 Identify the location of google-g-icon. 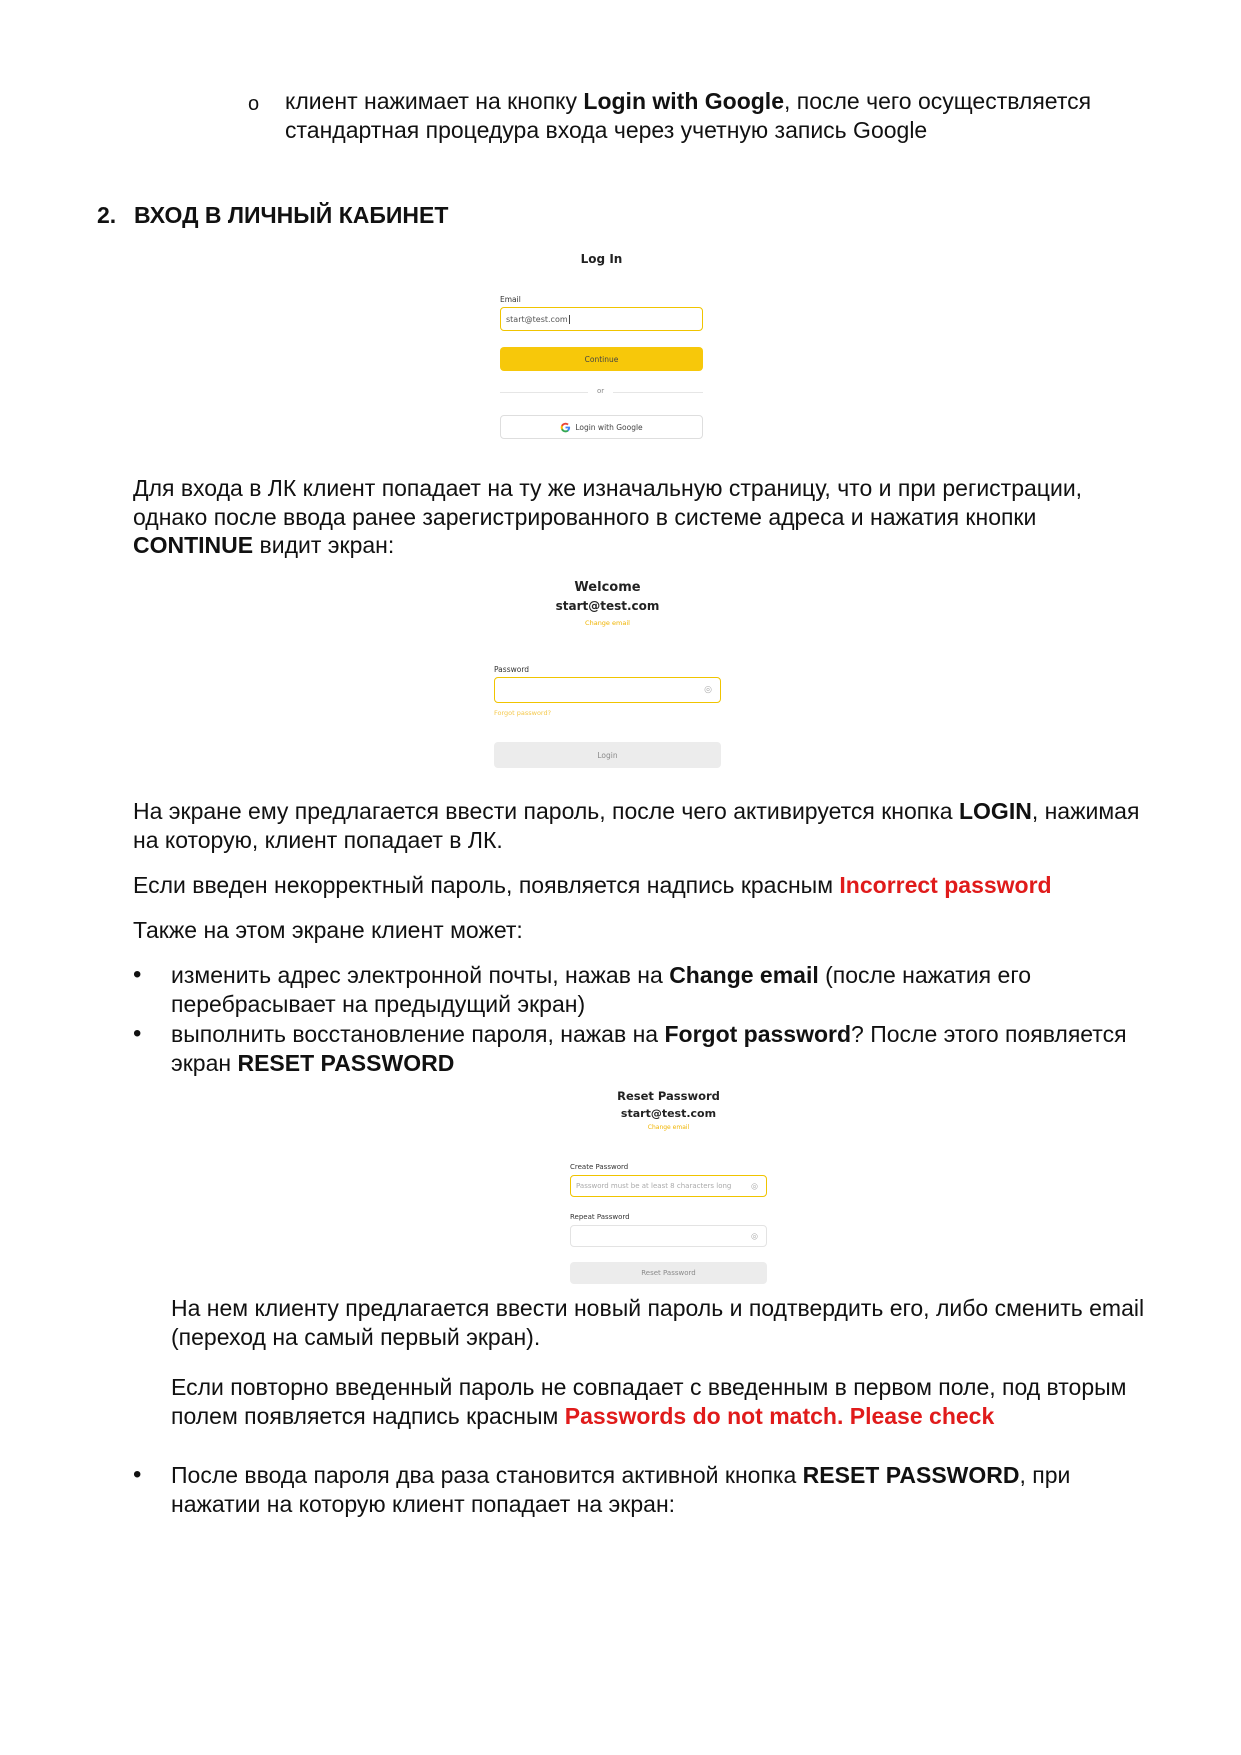
(566, 427).